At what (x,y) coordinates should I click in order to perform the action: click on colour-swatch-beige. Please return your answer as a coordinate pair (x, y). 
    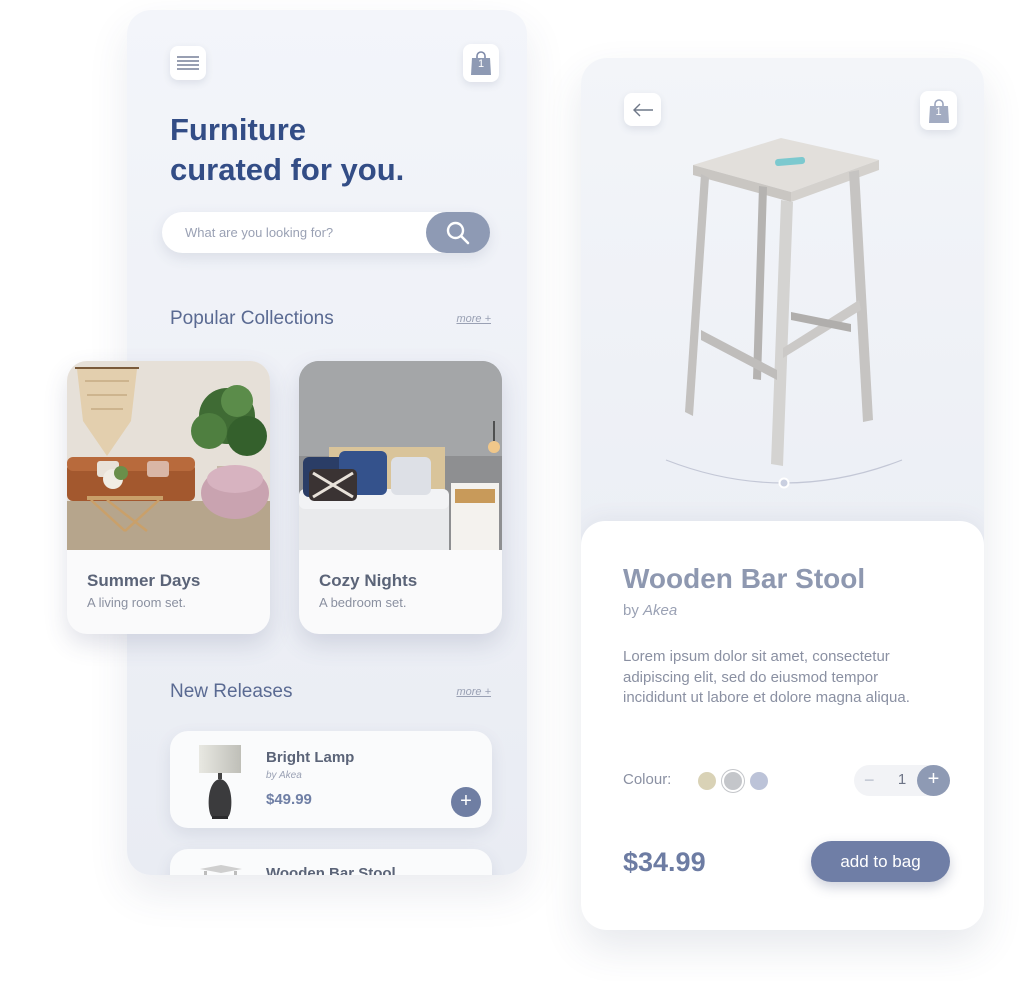
    Looking at the image, I should click on (707, 781).